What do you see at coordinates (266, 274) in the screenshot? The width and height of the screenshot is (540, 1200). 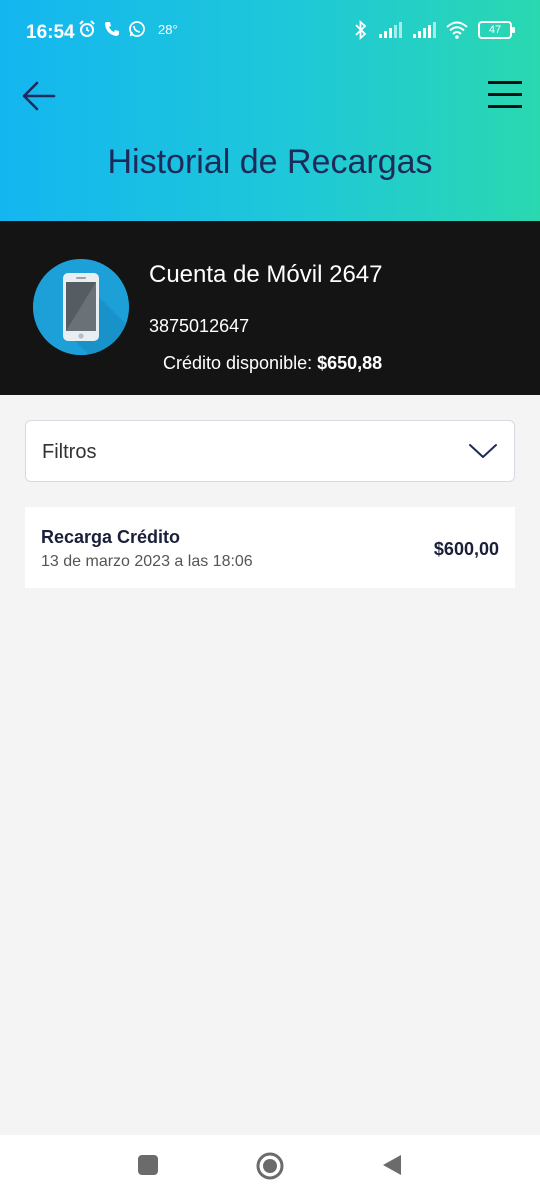 I see `account-name: Cuenta de Móvil 2647` at bounding box center [266, 274].